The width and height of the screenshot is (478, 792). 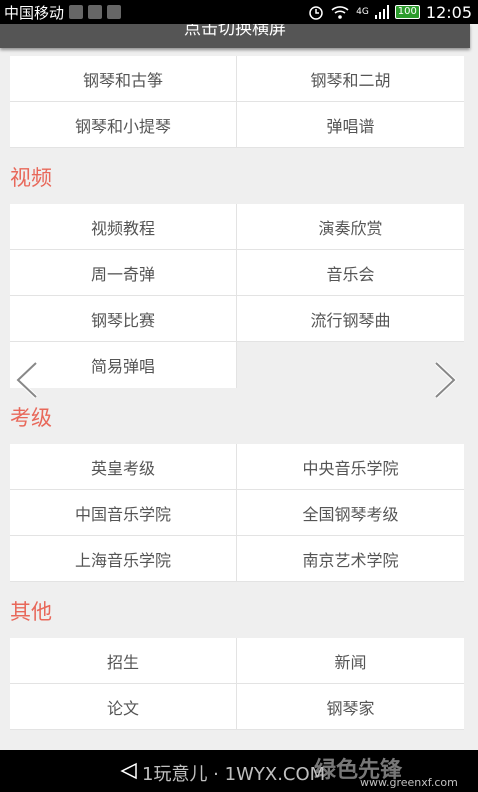 I want to click on status-bar: 中国移动 4G 100 12:05, so click(x=239, y=12).